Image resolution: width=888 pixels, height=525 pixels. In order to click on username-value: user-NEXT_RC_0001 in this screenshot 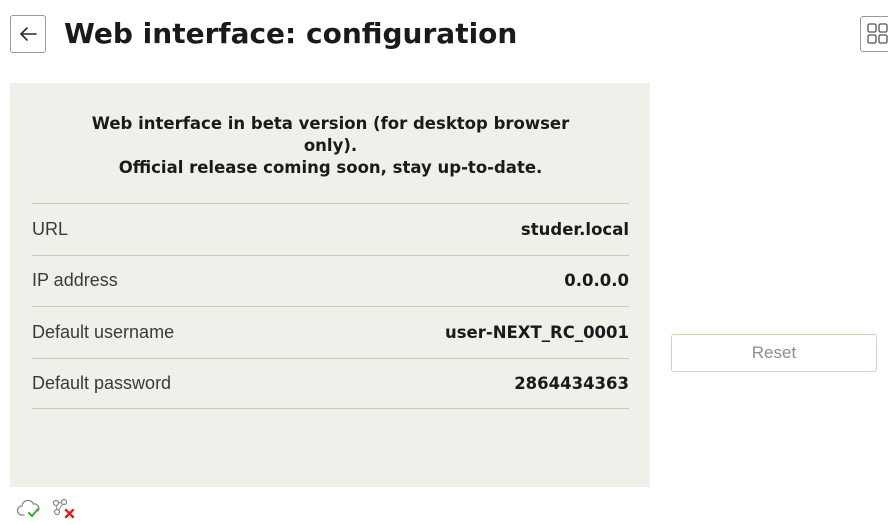, I will do `click(536, 332)`.